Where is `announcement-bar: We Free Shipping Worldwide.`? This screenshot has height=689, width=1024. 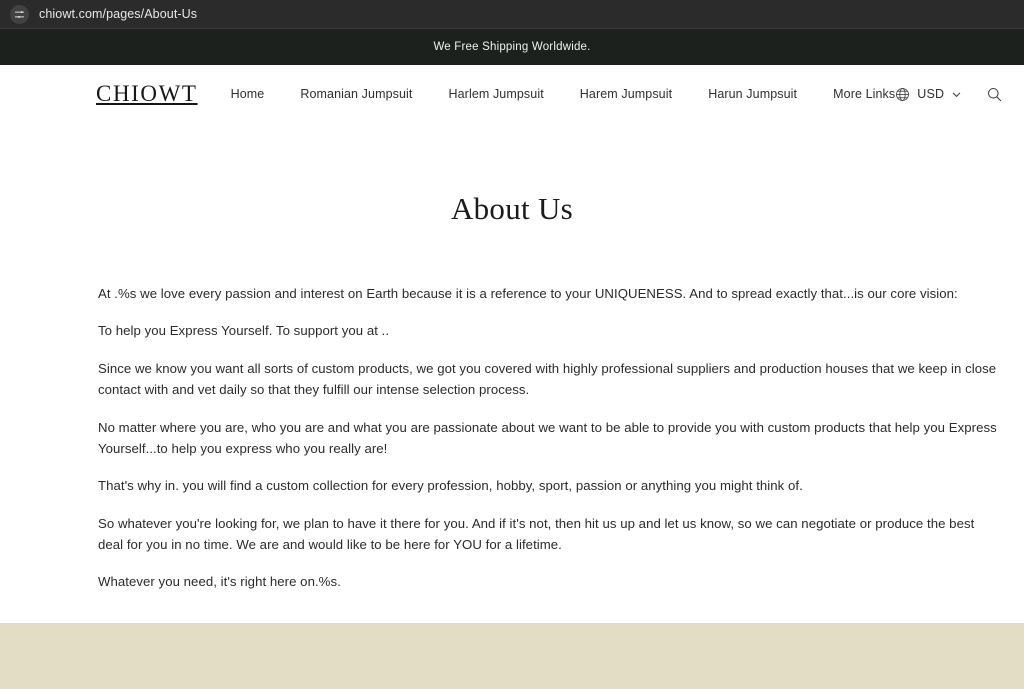 announcement-bar: We Free Shipping Worldwide. is located at coordinates (512, 47).